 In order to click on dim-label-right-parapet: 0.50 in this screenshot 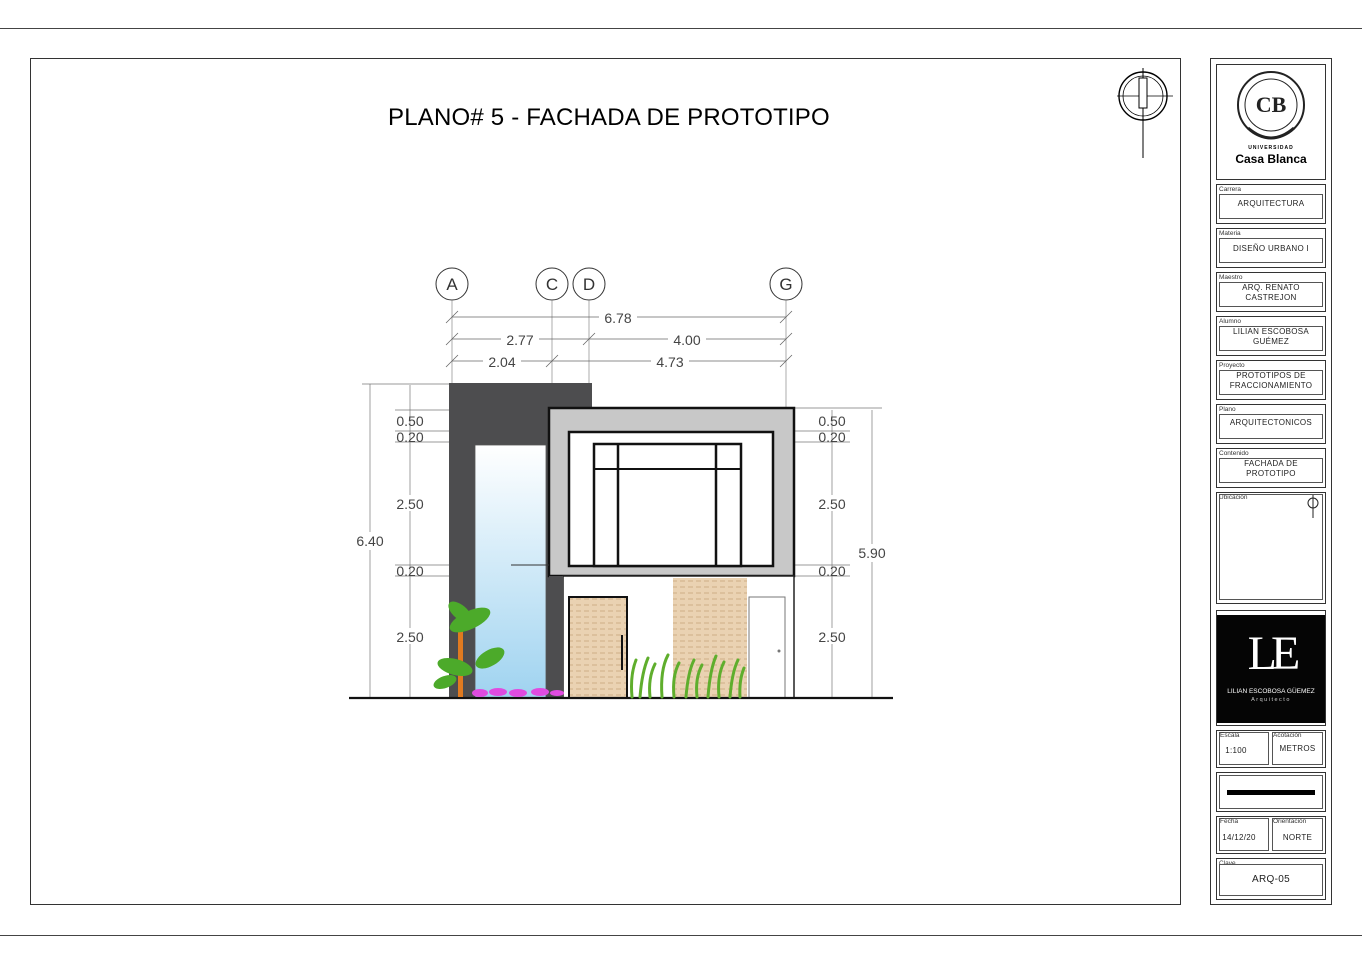, I will do `click(831, 421)`.